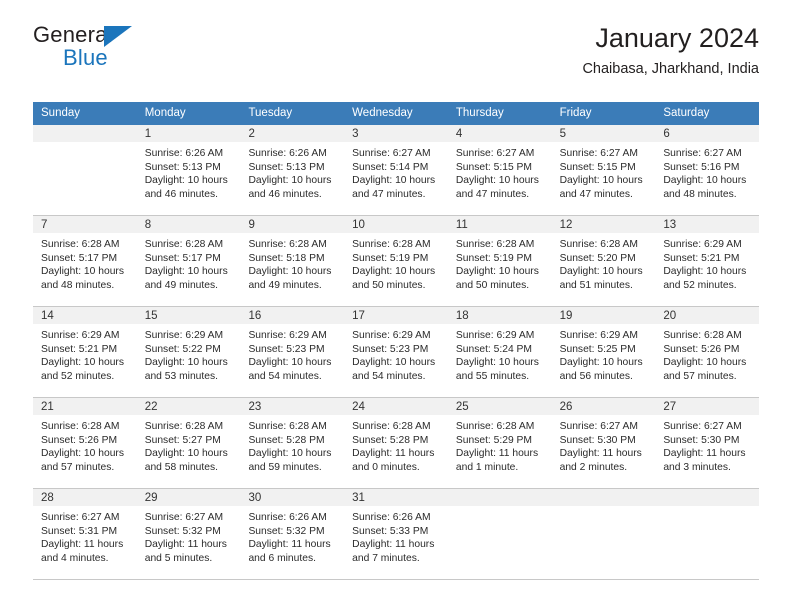  What do you see at coordinates (85, 133) in the screenshot?
I see `day-number` at bounding box center [85, 133].